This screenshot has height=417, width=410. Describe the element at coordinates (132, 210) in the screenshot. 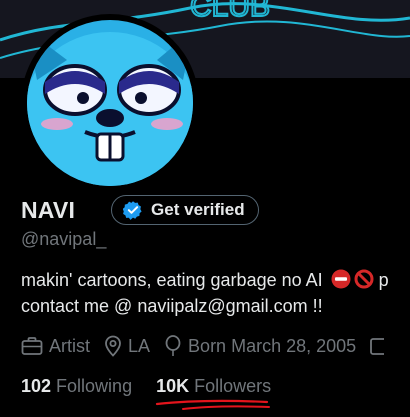

I see `verified-badge-icon` at that location.